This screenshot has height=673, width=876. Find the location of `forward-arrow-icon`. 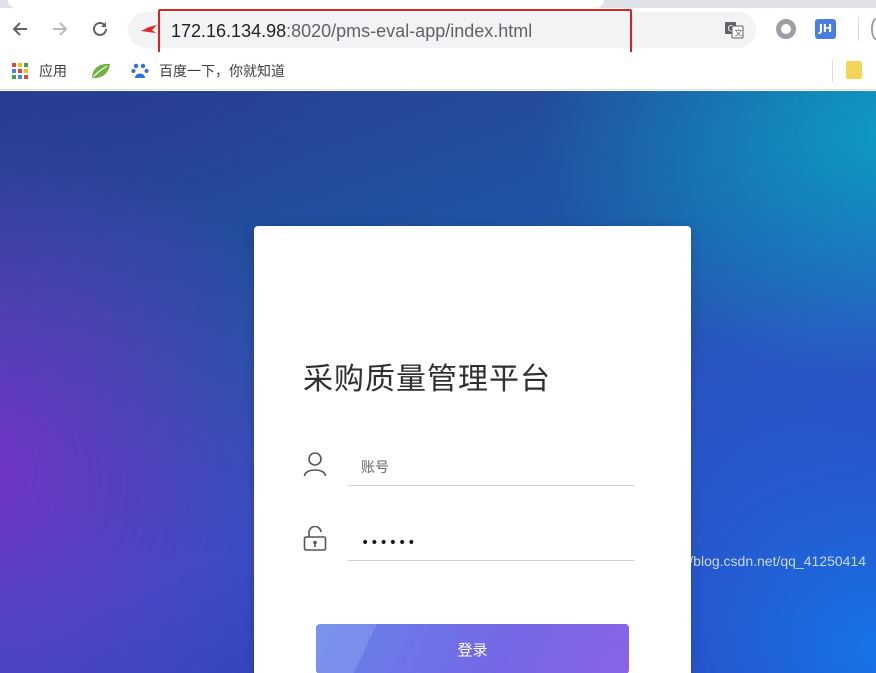

forward-arrow-icon is located at coordinates (60, 29).